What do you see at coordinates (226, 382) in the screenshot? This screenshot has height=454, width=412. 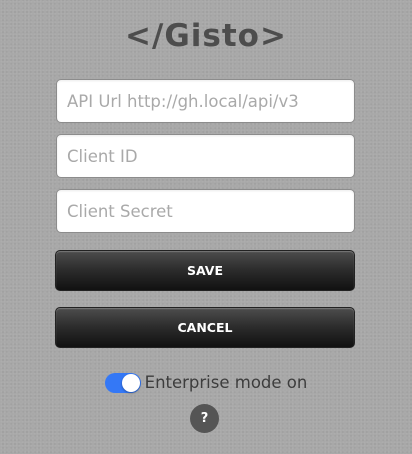 I see `enterprise-mode-label: Enterprise mode on` at bounding box center [226, 382].